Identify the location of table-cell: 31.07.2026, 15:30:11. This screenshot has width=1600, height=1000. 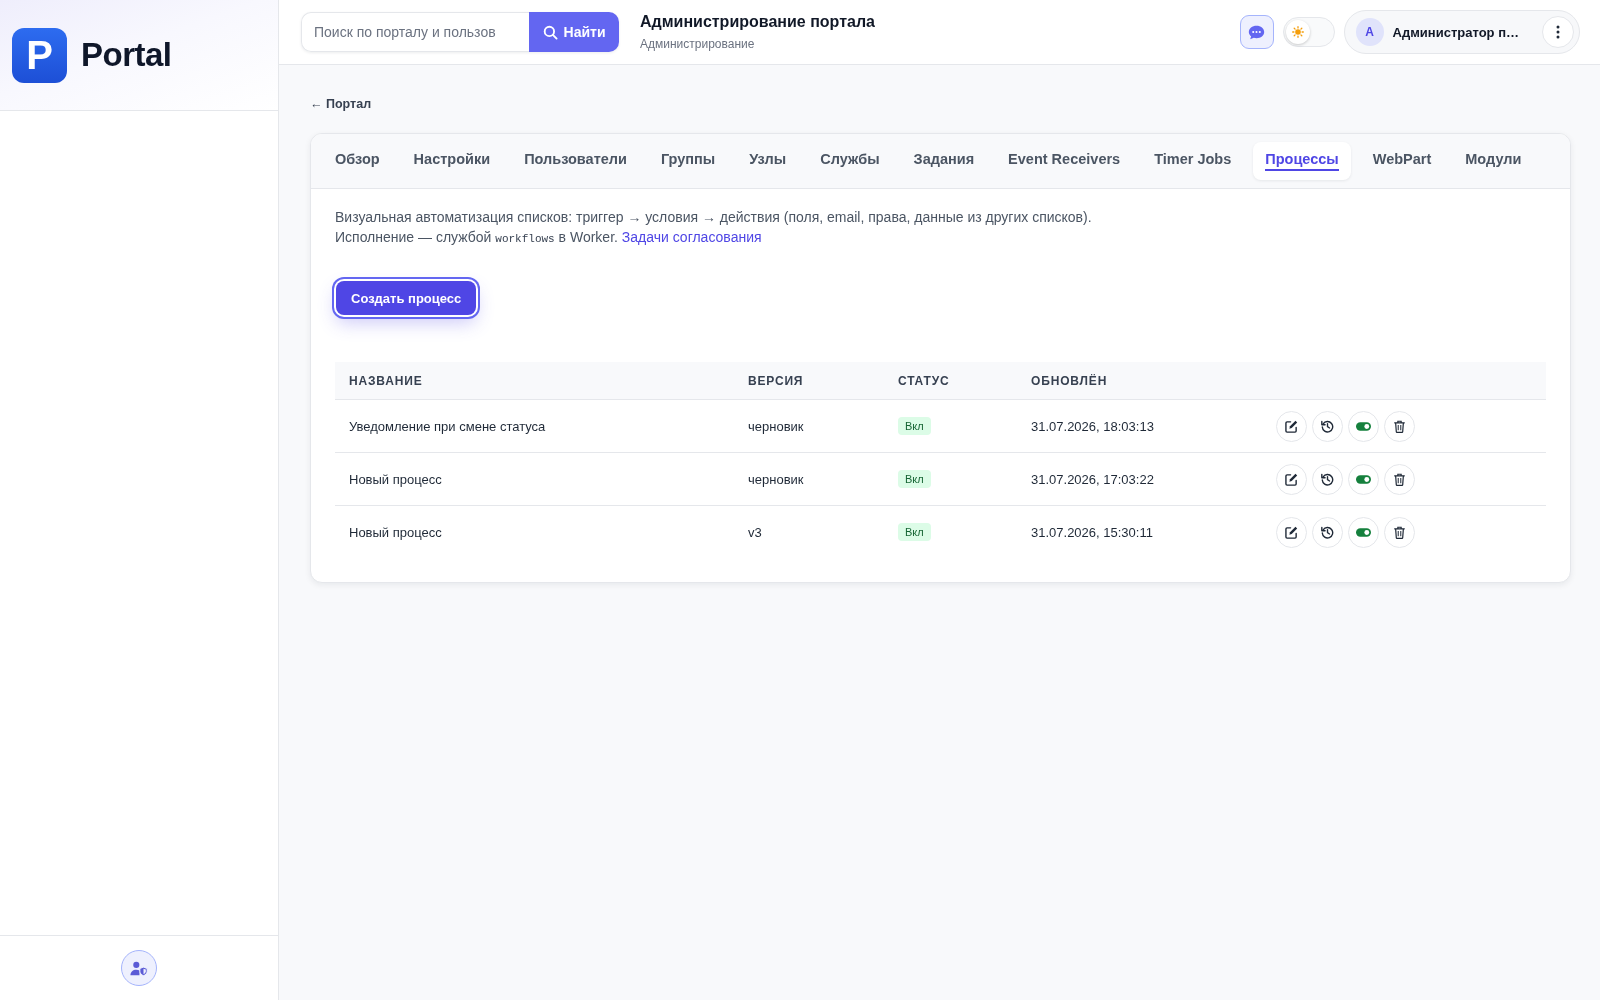
(1092, 532).